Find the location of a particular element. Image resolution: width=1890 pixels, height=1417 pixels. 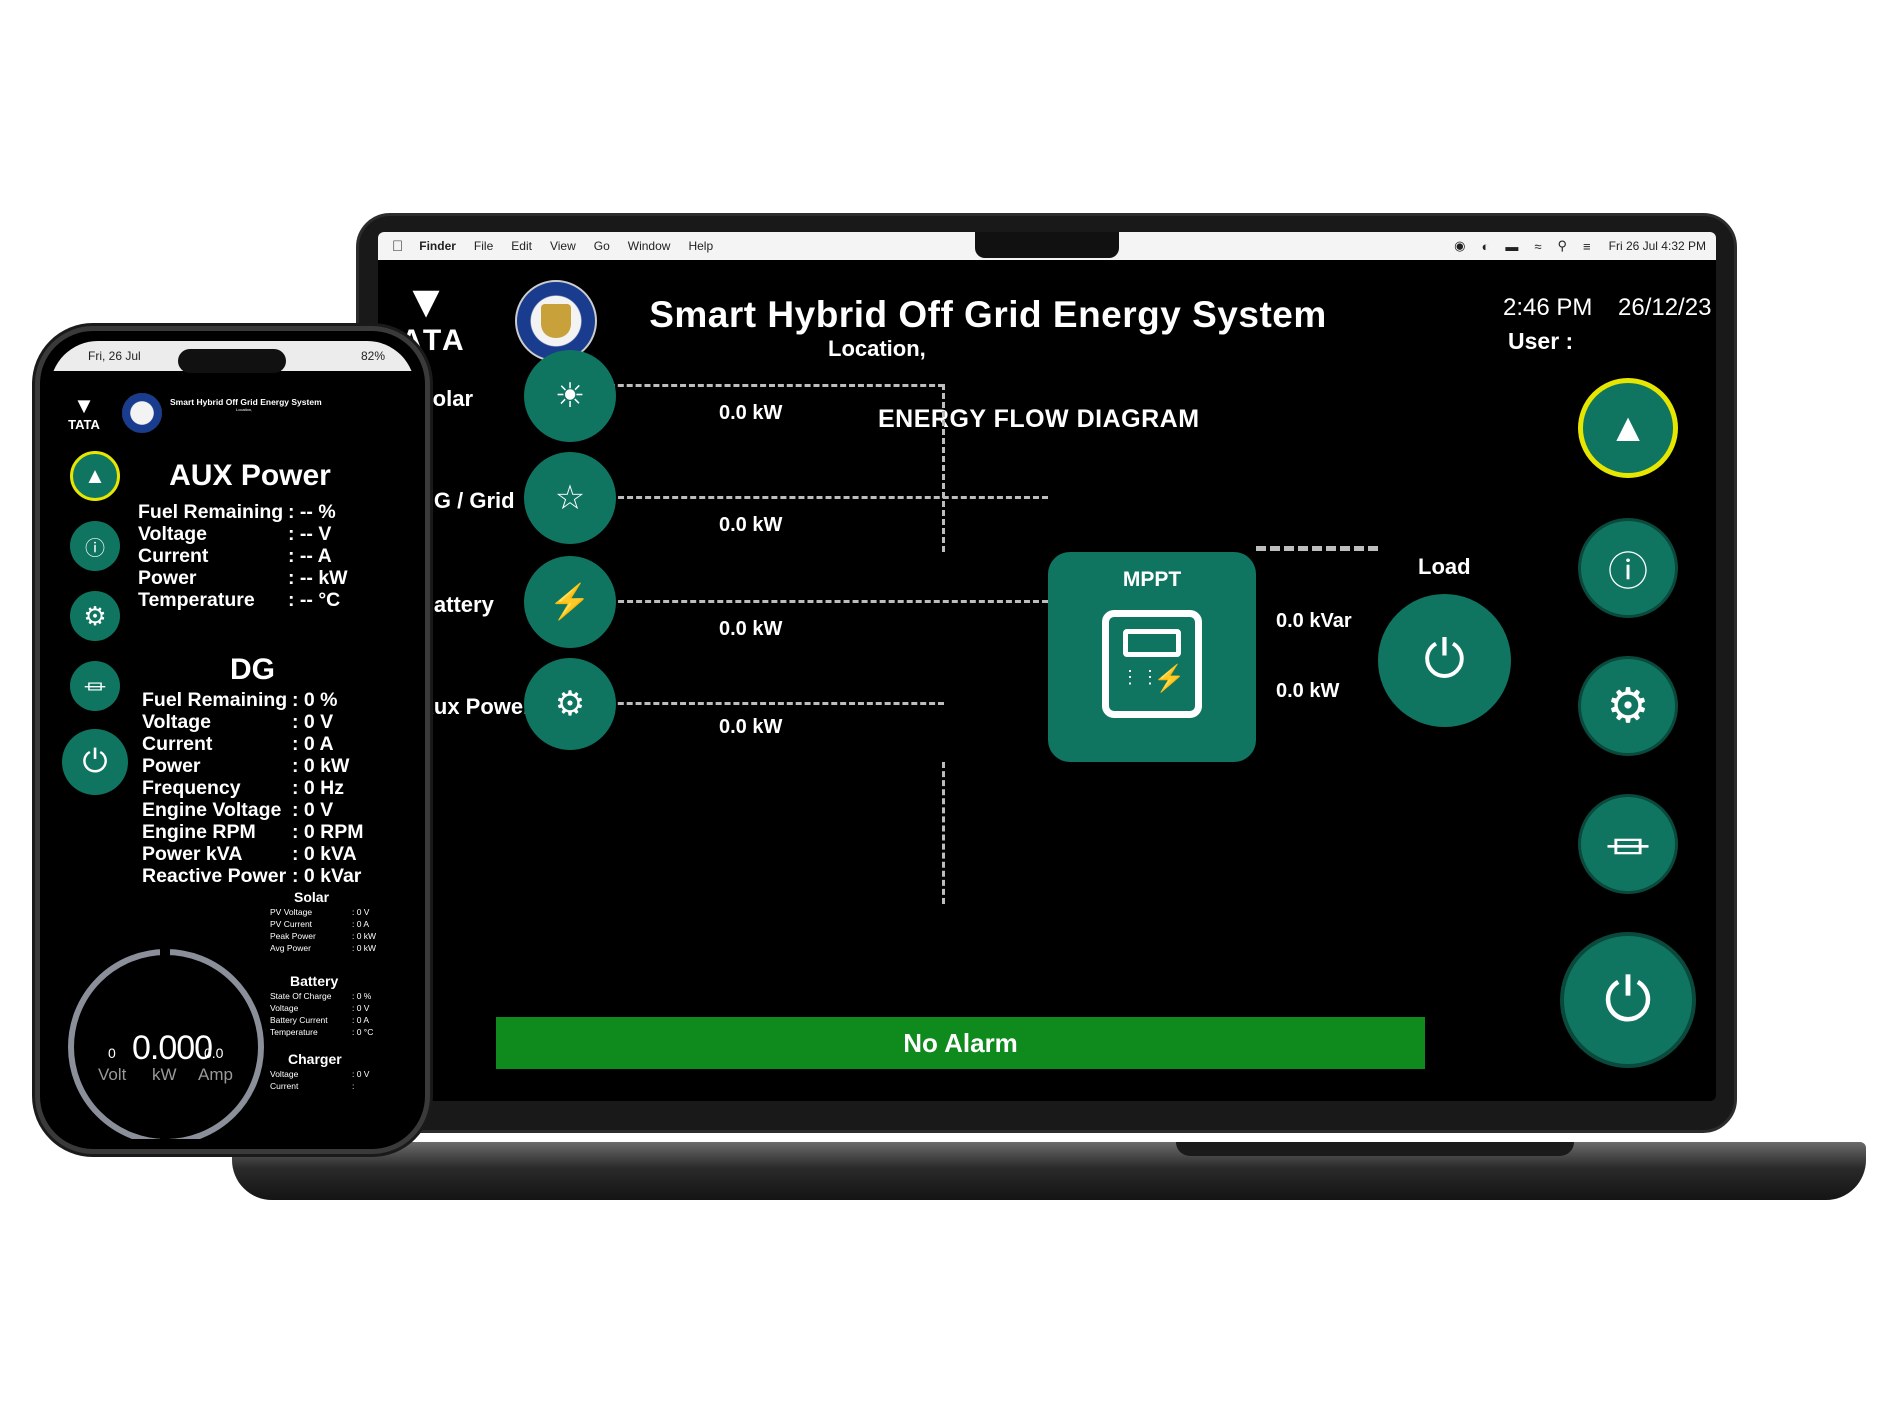

solar-section-title: Solar is located at coordinates (312, 897).